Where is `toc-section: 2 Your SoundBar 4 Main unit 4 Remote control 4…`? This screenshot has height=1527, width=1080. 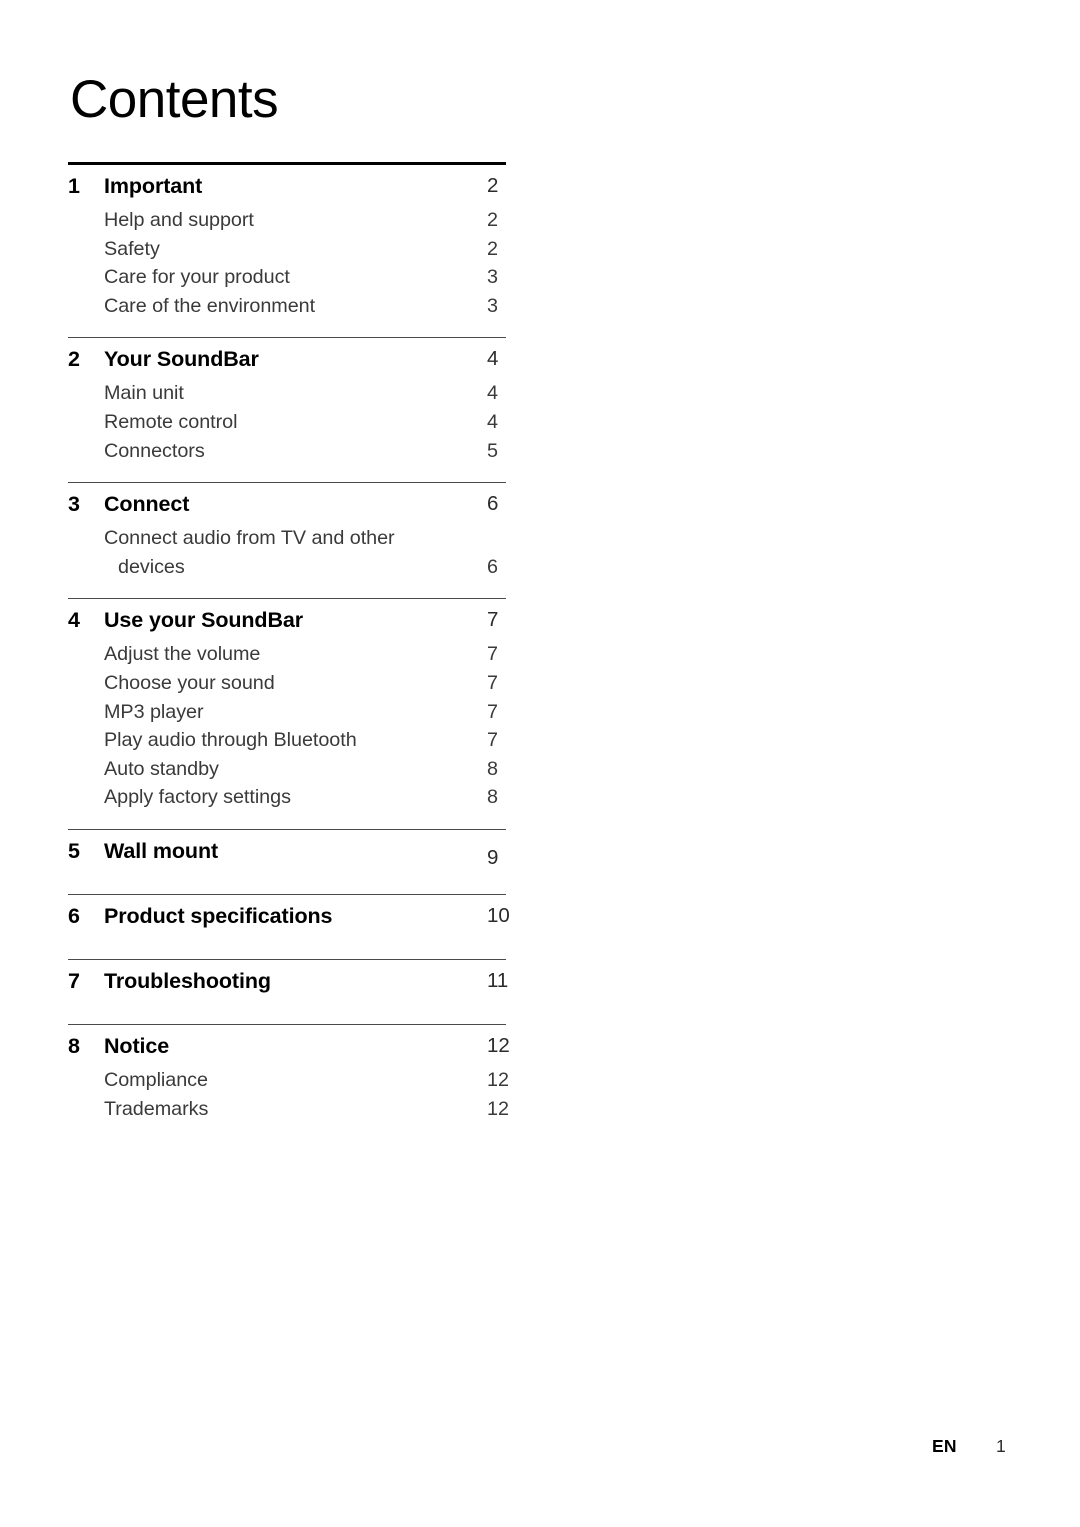 toc-section: 2 Your SoundBar 4 Main unit 4 Remote control 4… is located at coordinates (287, 407).